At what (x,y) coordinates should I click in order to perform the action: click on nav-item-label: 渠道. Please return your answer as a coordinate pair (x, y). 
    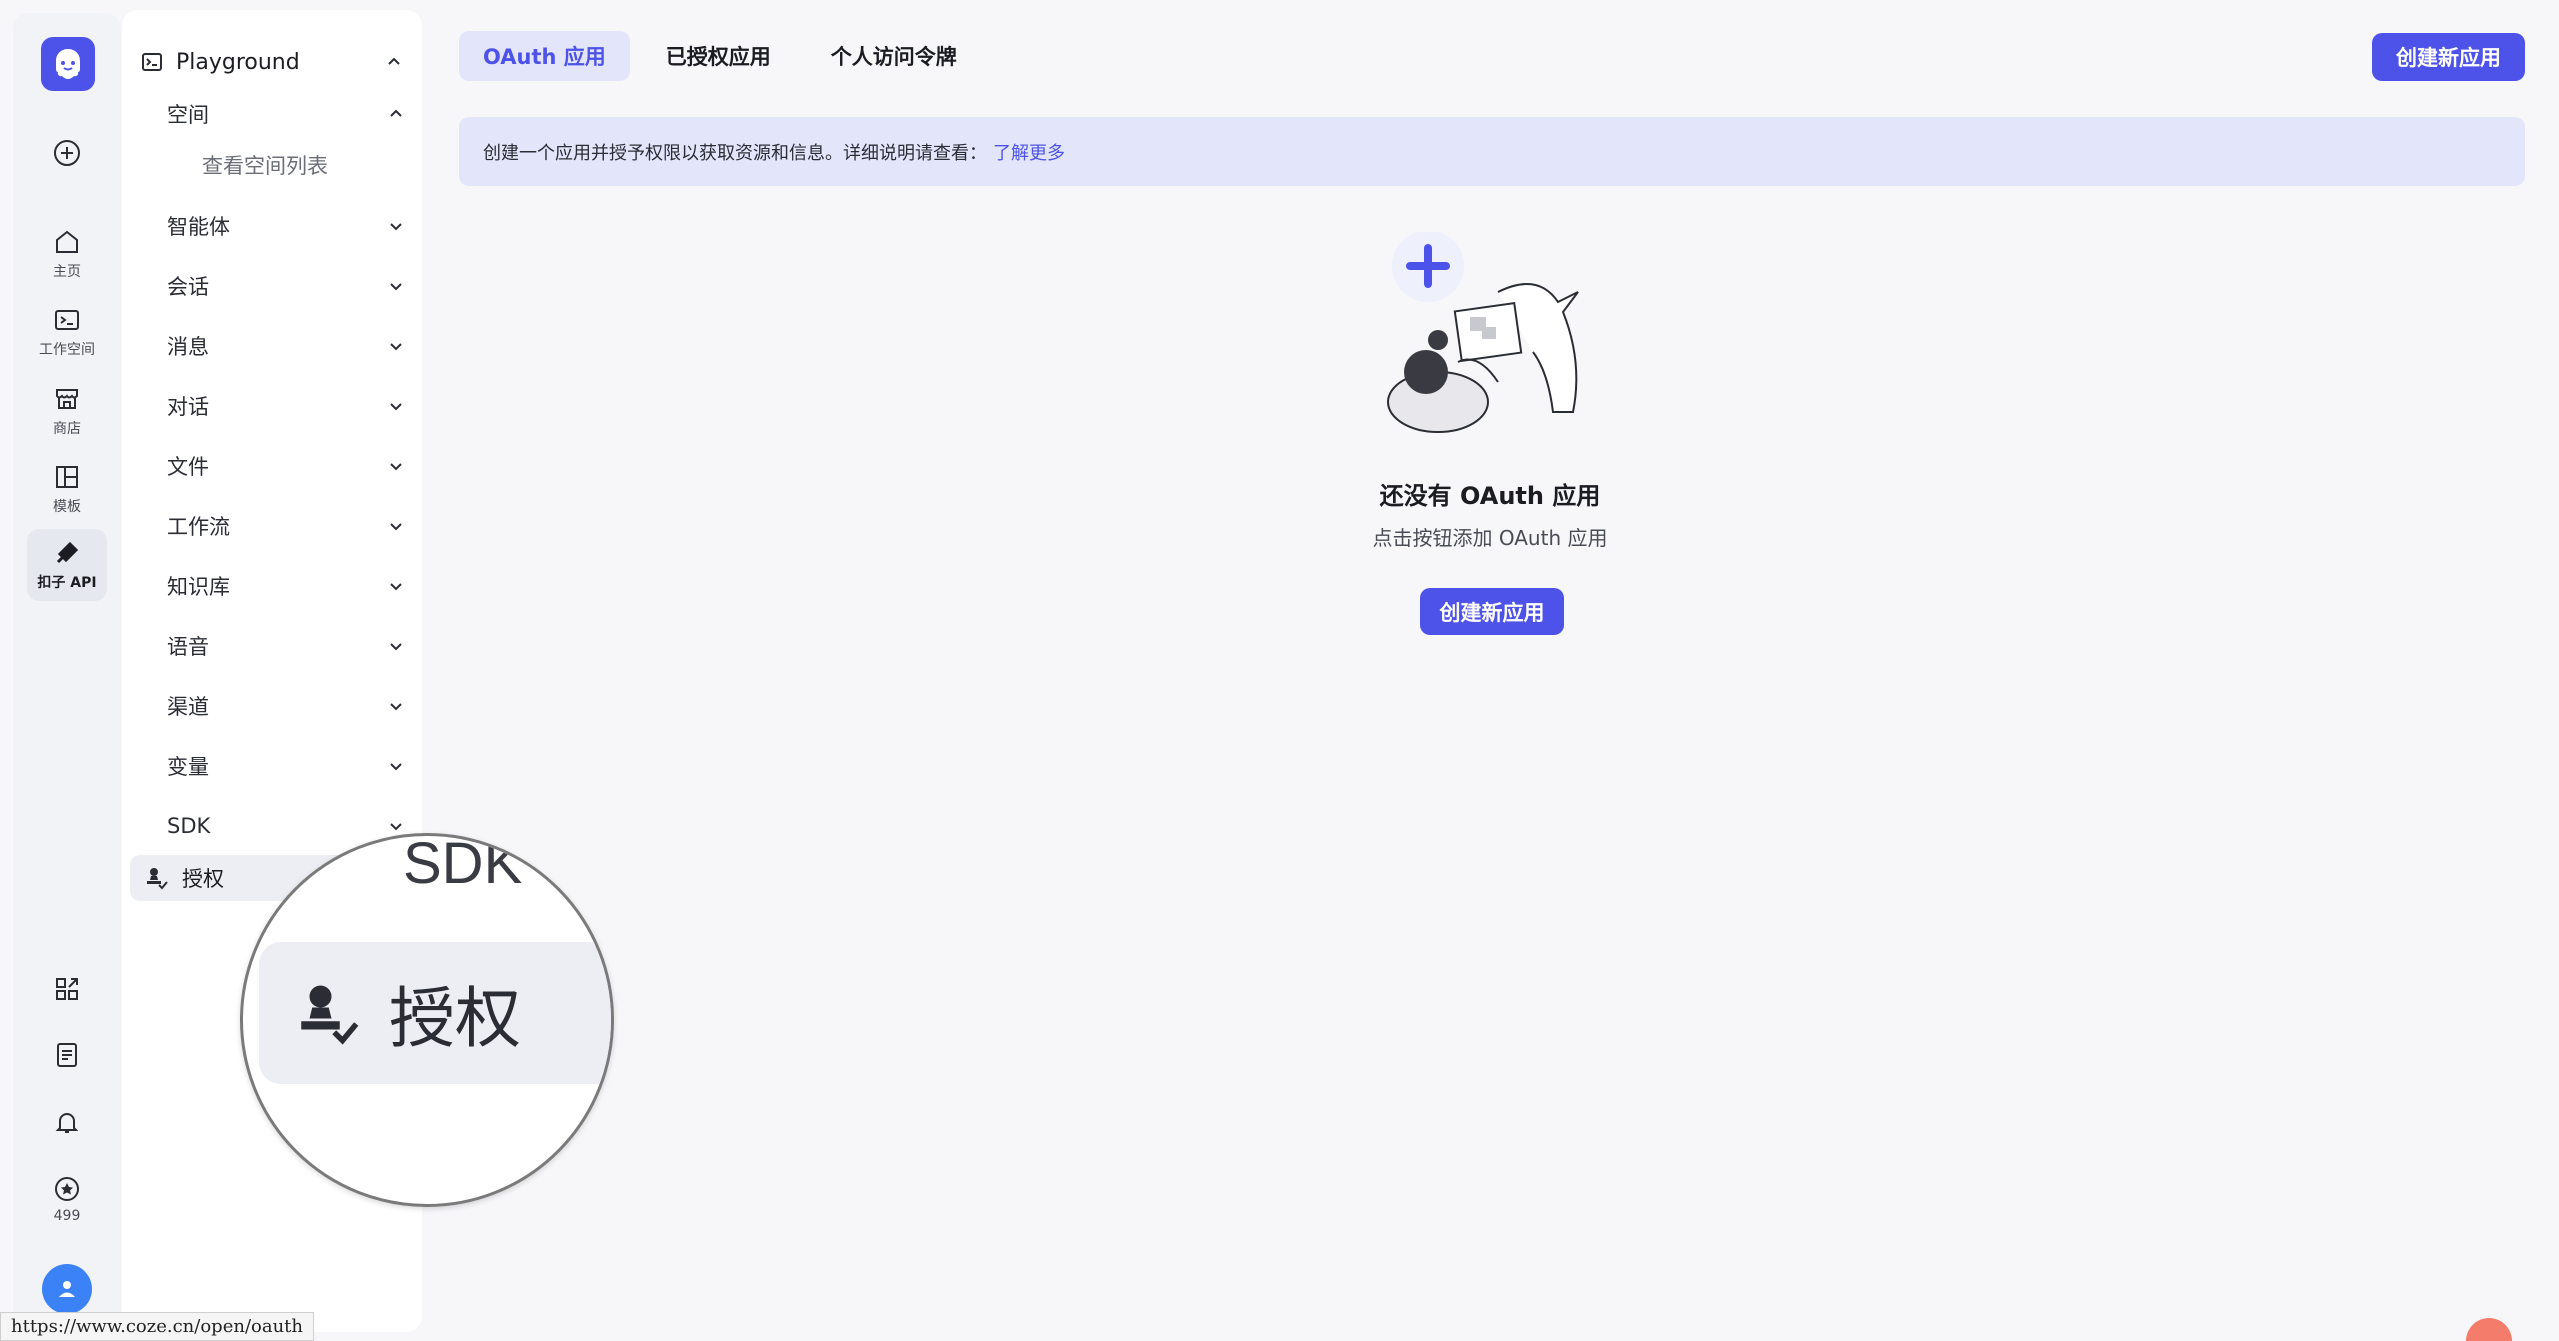
    Looking at the image, I should click on (188, 707).